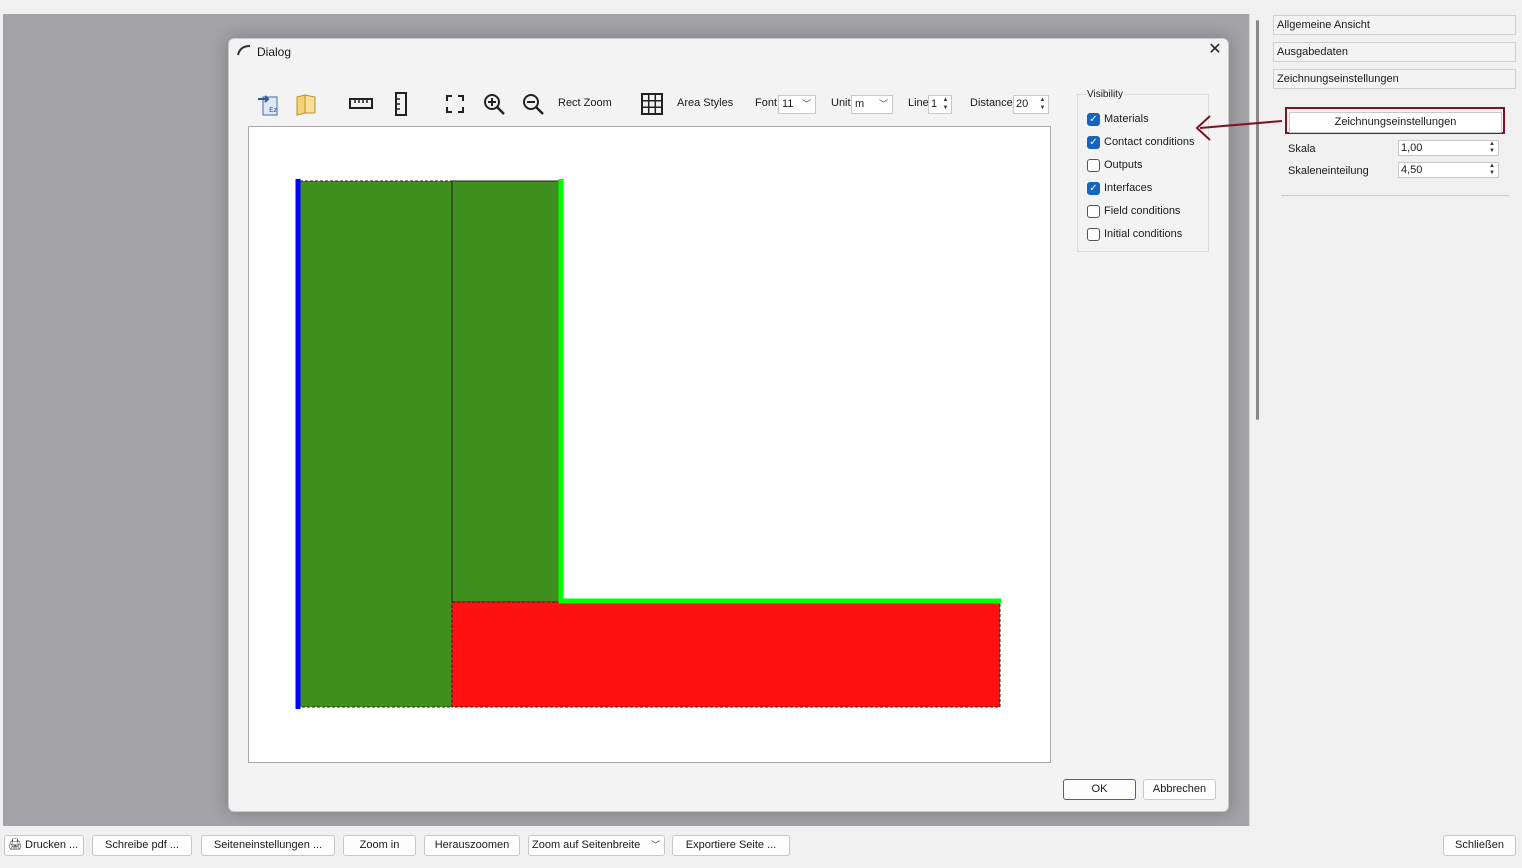  Describe the element at coordinates (1448, 170) in the screenshot. I see `scale-division-spinbox: 4,50 ▲ ▼` at that location.